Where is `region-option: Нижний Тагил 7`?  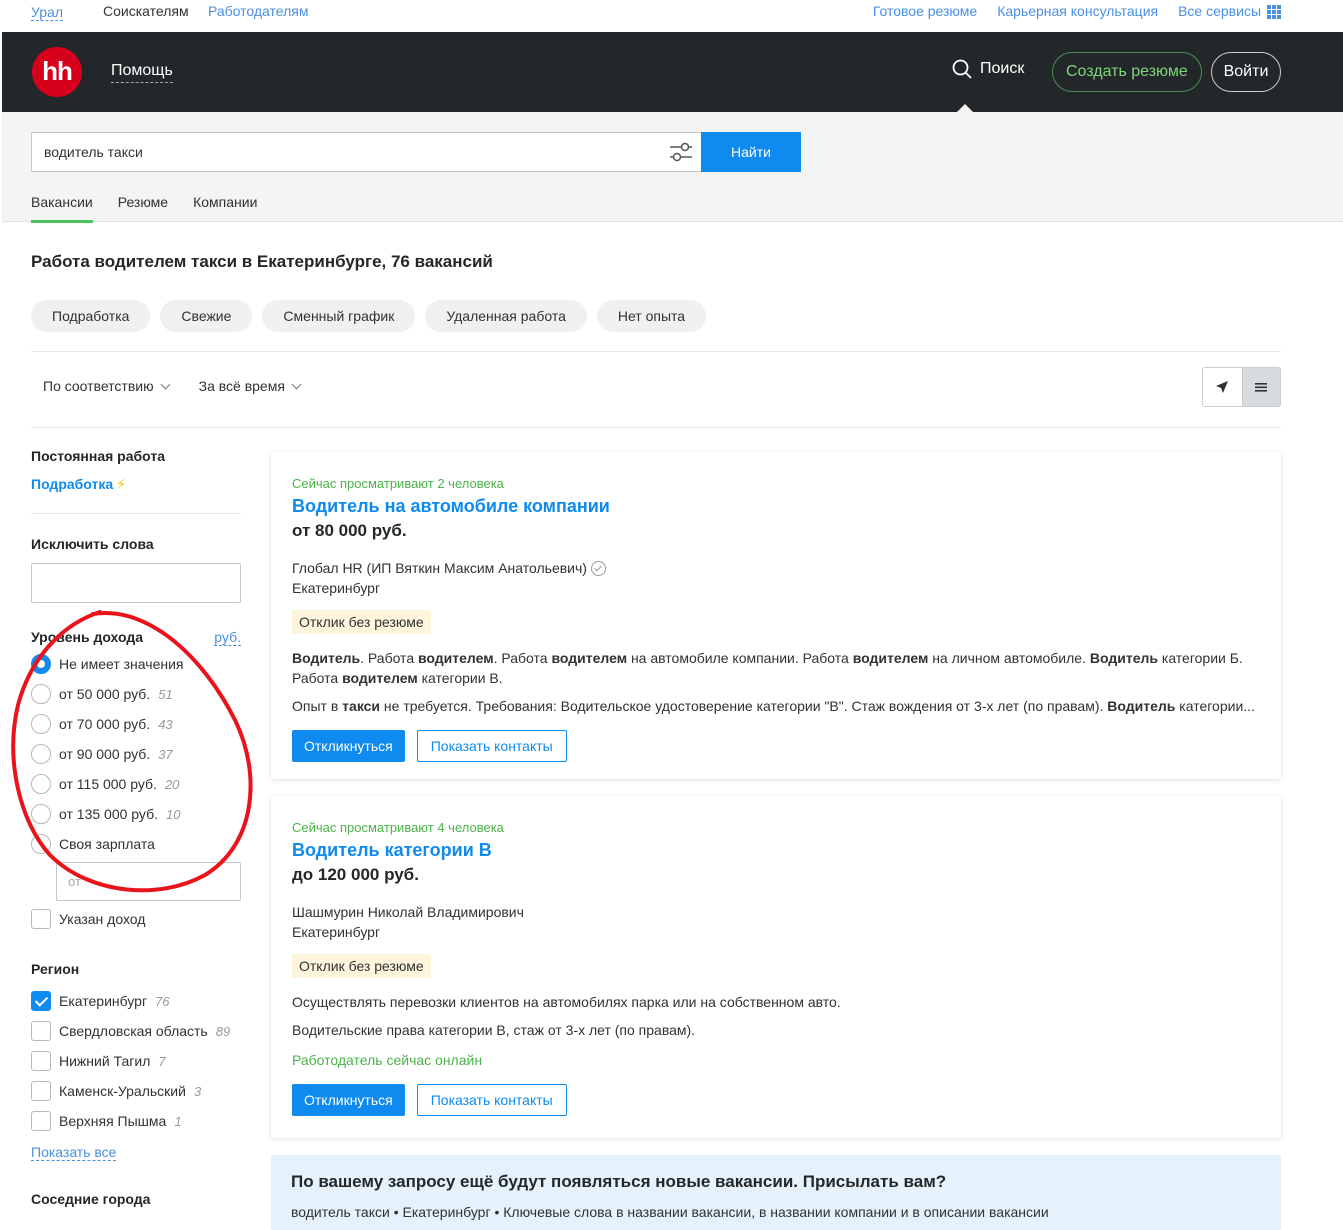
region-option: Нижний Тагил 7 is located at coordinates (136, 1061).